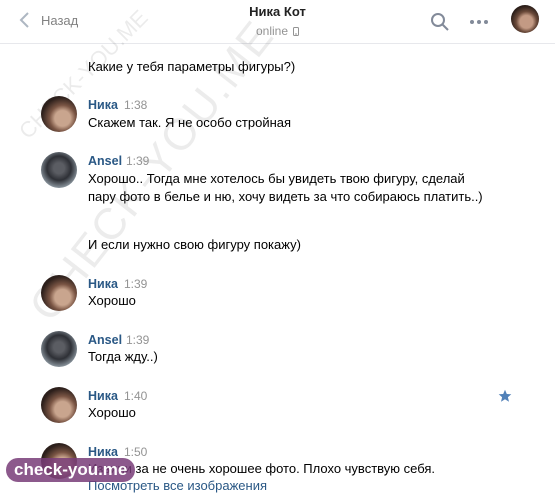 The width and height of the screenshot is (555, 493). I want to click on star-icon, so click(505, 396).